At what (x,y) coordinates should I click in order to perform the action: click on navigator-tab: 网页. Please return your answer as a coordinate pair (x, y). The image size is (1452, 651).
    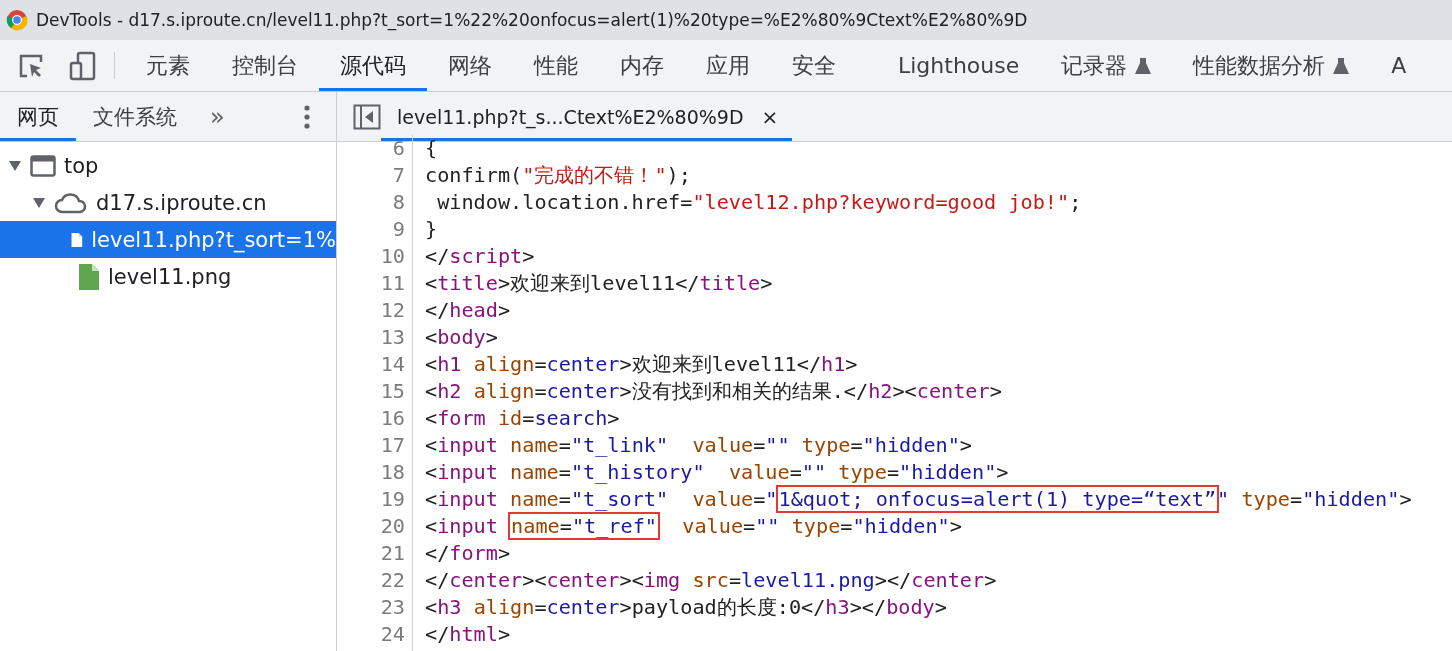
    Looking at the image, I should click on (38, 116).